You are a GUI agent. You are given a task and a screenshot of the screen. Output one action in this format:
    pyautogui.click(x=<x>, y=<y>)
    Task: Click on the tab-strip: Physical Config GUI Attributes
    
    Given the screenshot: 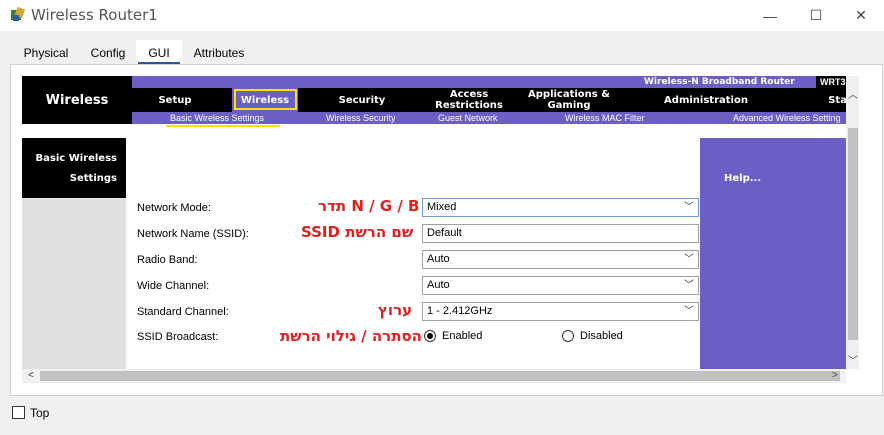 What is the action you would take?
    pyautogui.click(x=442, y=53)
    